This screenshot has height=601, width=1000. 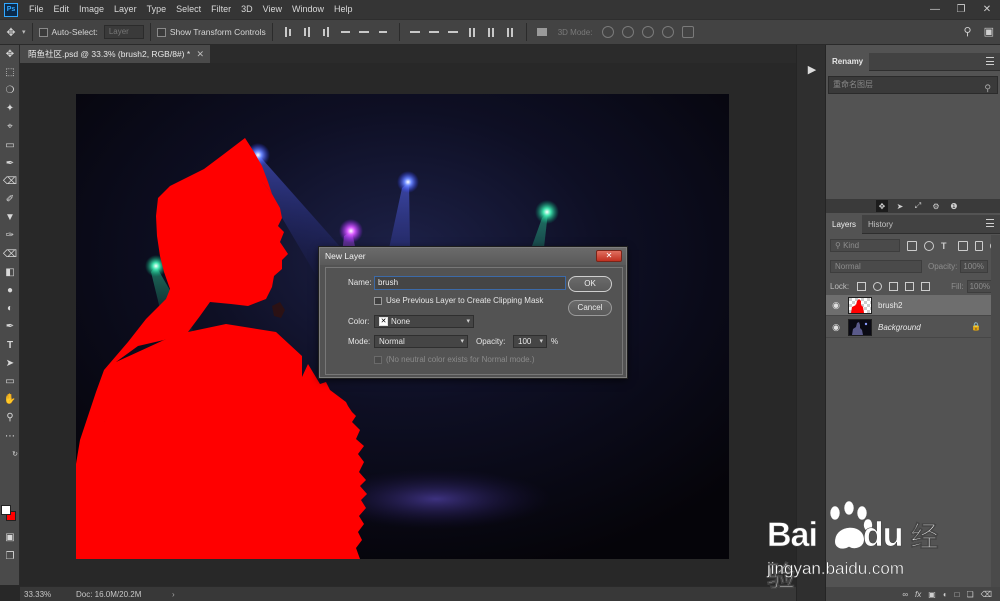 What do you see at coordinates (10, 418) in the screenshot?
I see `zoom-tool-icon: ⚲` at bounding box center [10, 418].